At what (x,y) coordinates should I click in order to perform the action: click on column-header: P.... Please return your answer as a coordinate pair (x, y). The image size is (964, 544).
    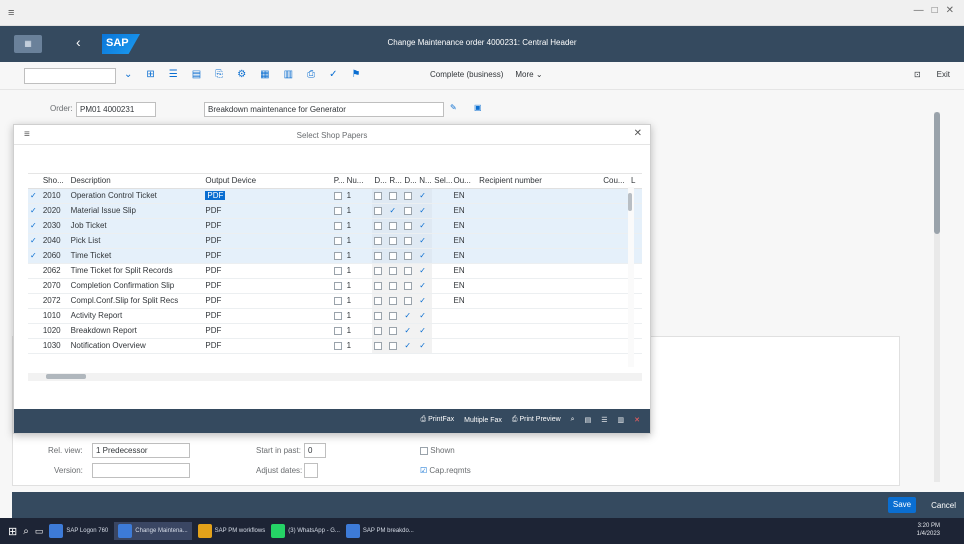
    Looking at the image, I should click on (338, 181).